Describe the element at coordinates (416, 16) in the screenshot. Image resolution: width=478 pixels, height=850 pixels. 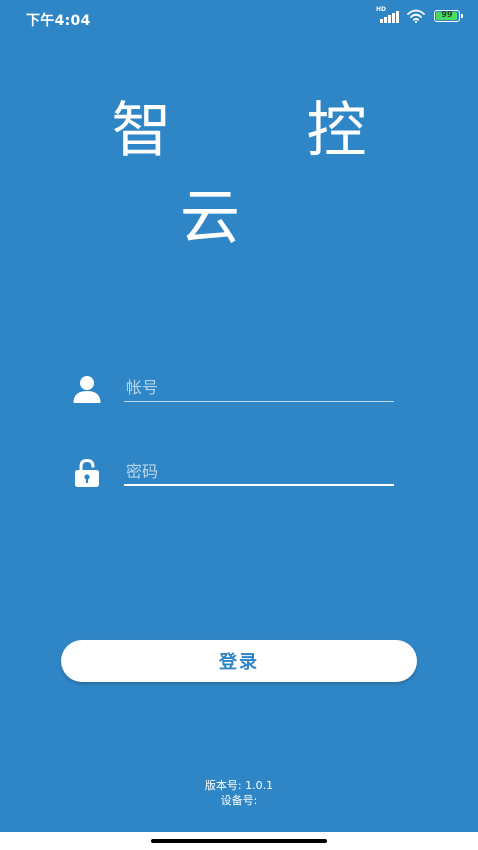
I see `wifi-icon` at that location.